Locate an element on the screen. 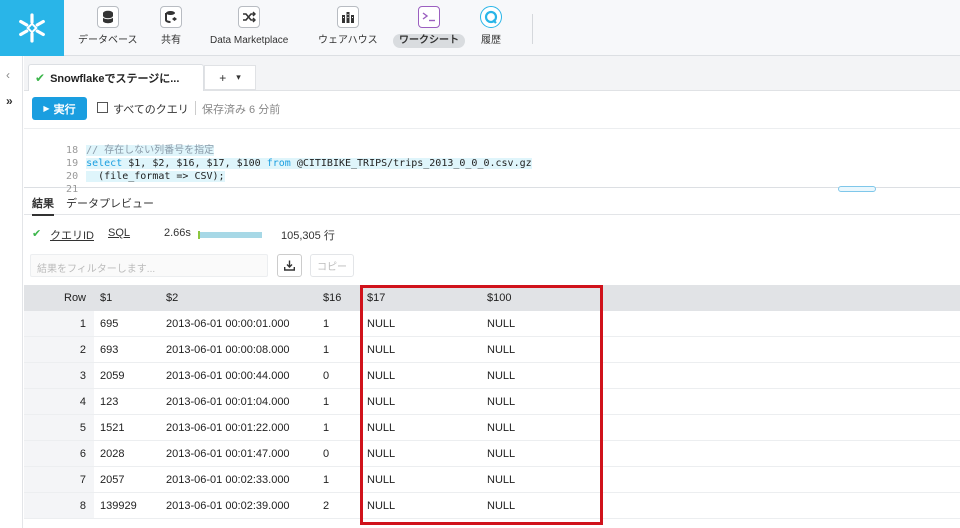 Image resolution: width=960 pixels, height=528 pixels. nav-data-marketplace: Data Marketplace is located at coordinates (249, 27).